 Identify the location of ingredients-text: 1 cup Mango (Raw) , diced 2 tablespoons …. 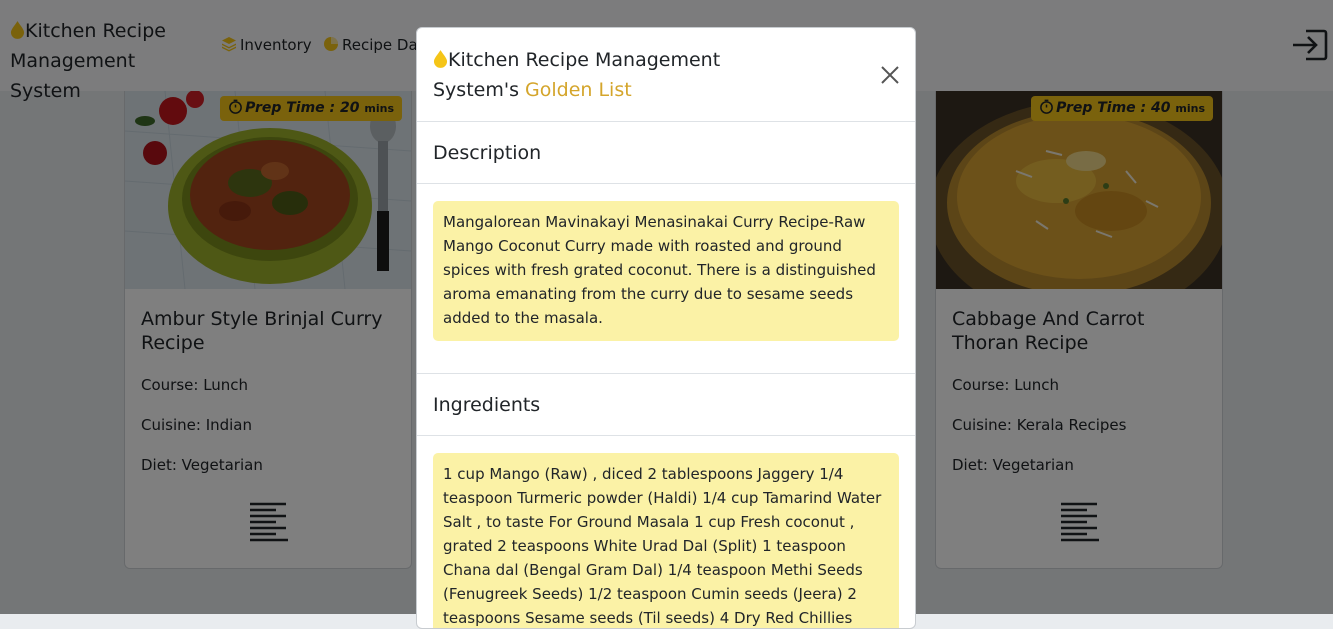
(666, 540).